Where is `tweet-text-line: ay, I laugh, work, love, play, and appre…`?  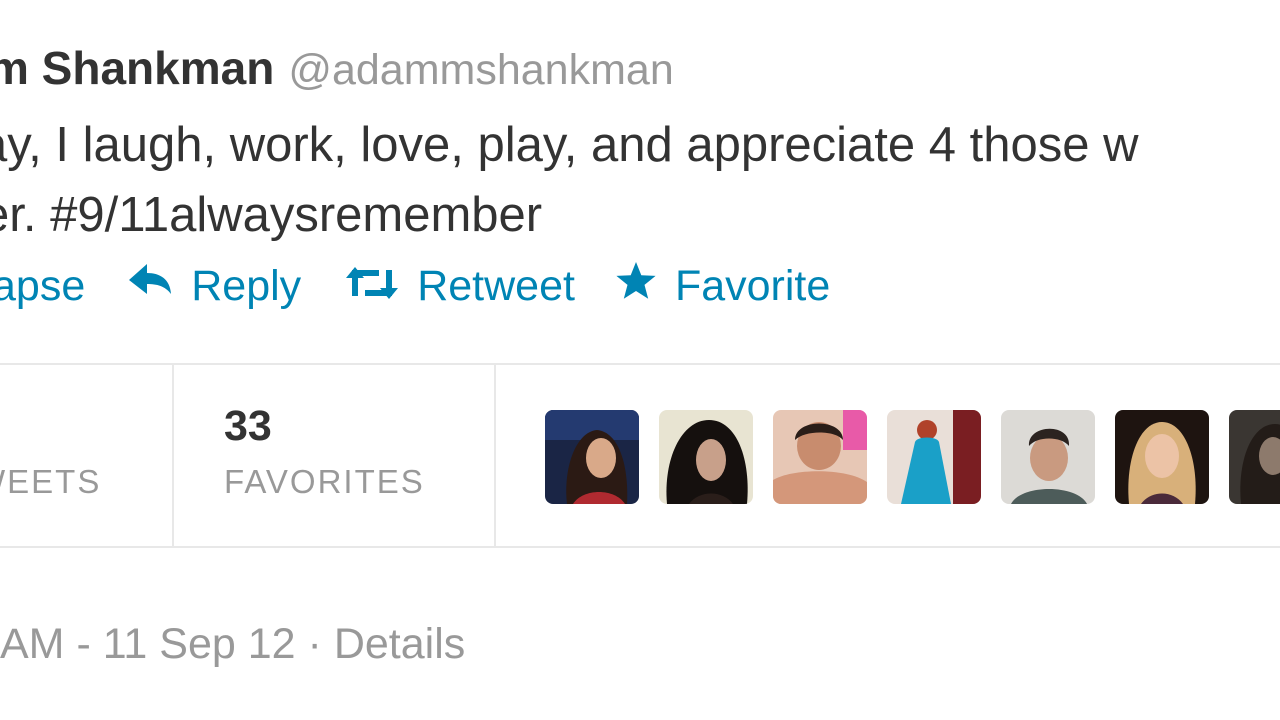 tweet-text-line: ay, I laugh, work, love, play, and appre… is located at coordinates (569, 145).